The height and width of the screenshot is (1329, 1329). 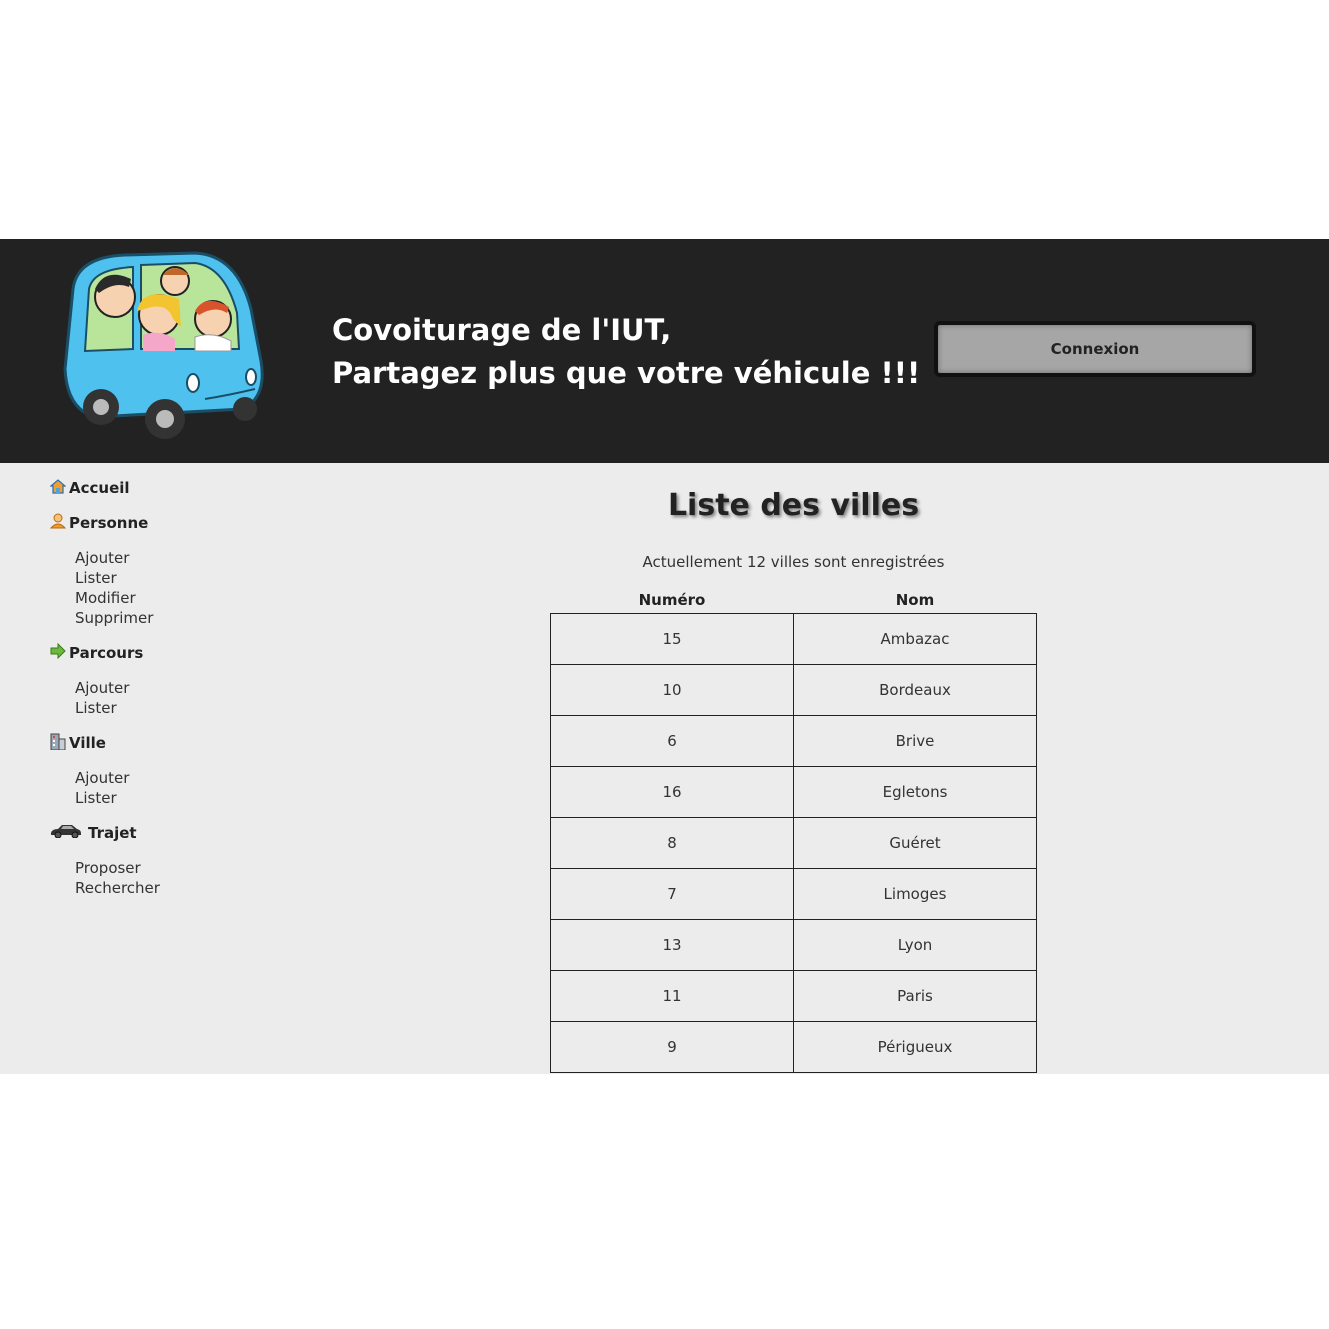 What do you see at coordinates (87, 743) in the screenshot?
I see `menu-ville-label: Ville` at bounding box center [87, 743].